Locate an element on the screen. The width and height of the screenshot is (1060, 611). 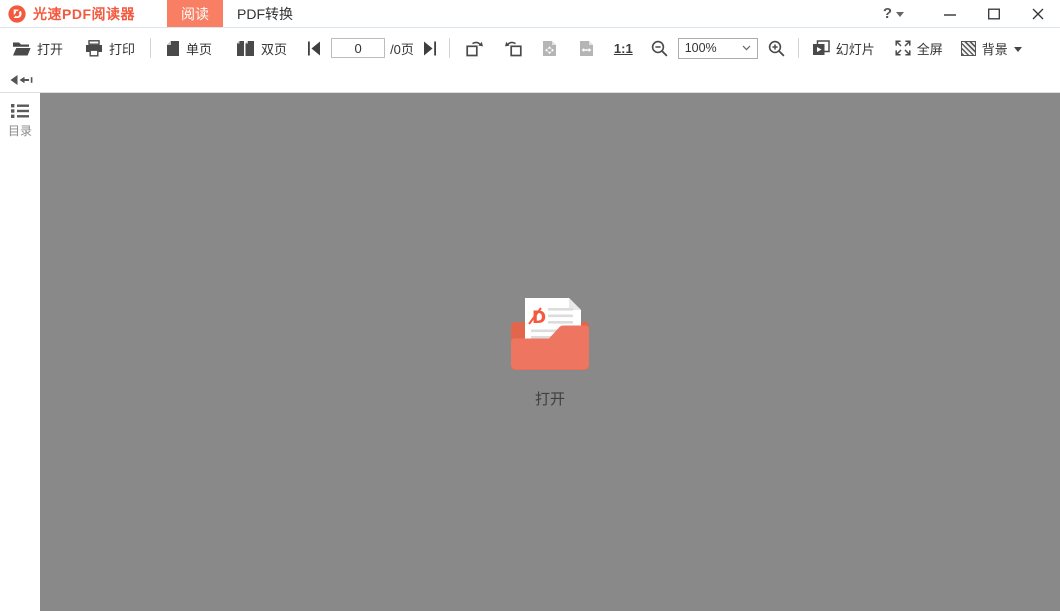
fit-width-button is located at coordinates (586, 48).